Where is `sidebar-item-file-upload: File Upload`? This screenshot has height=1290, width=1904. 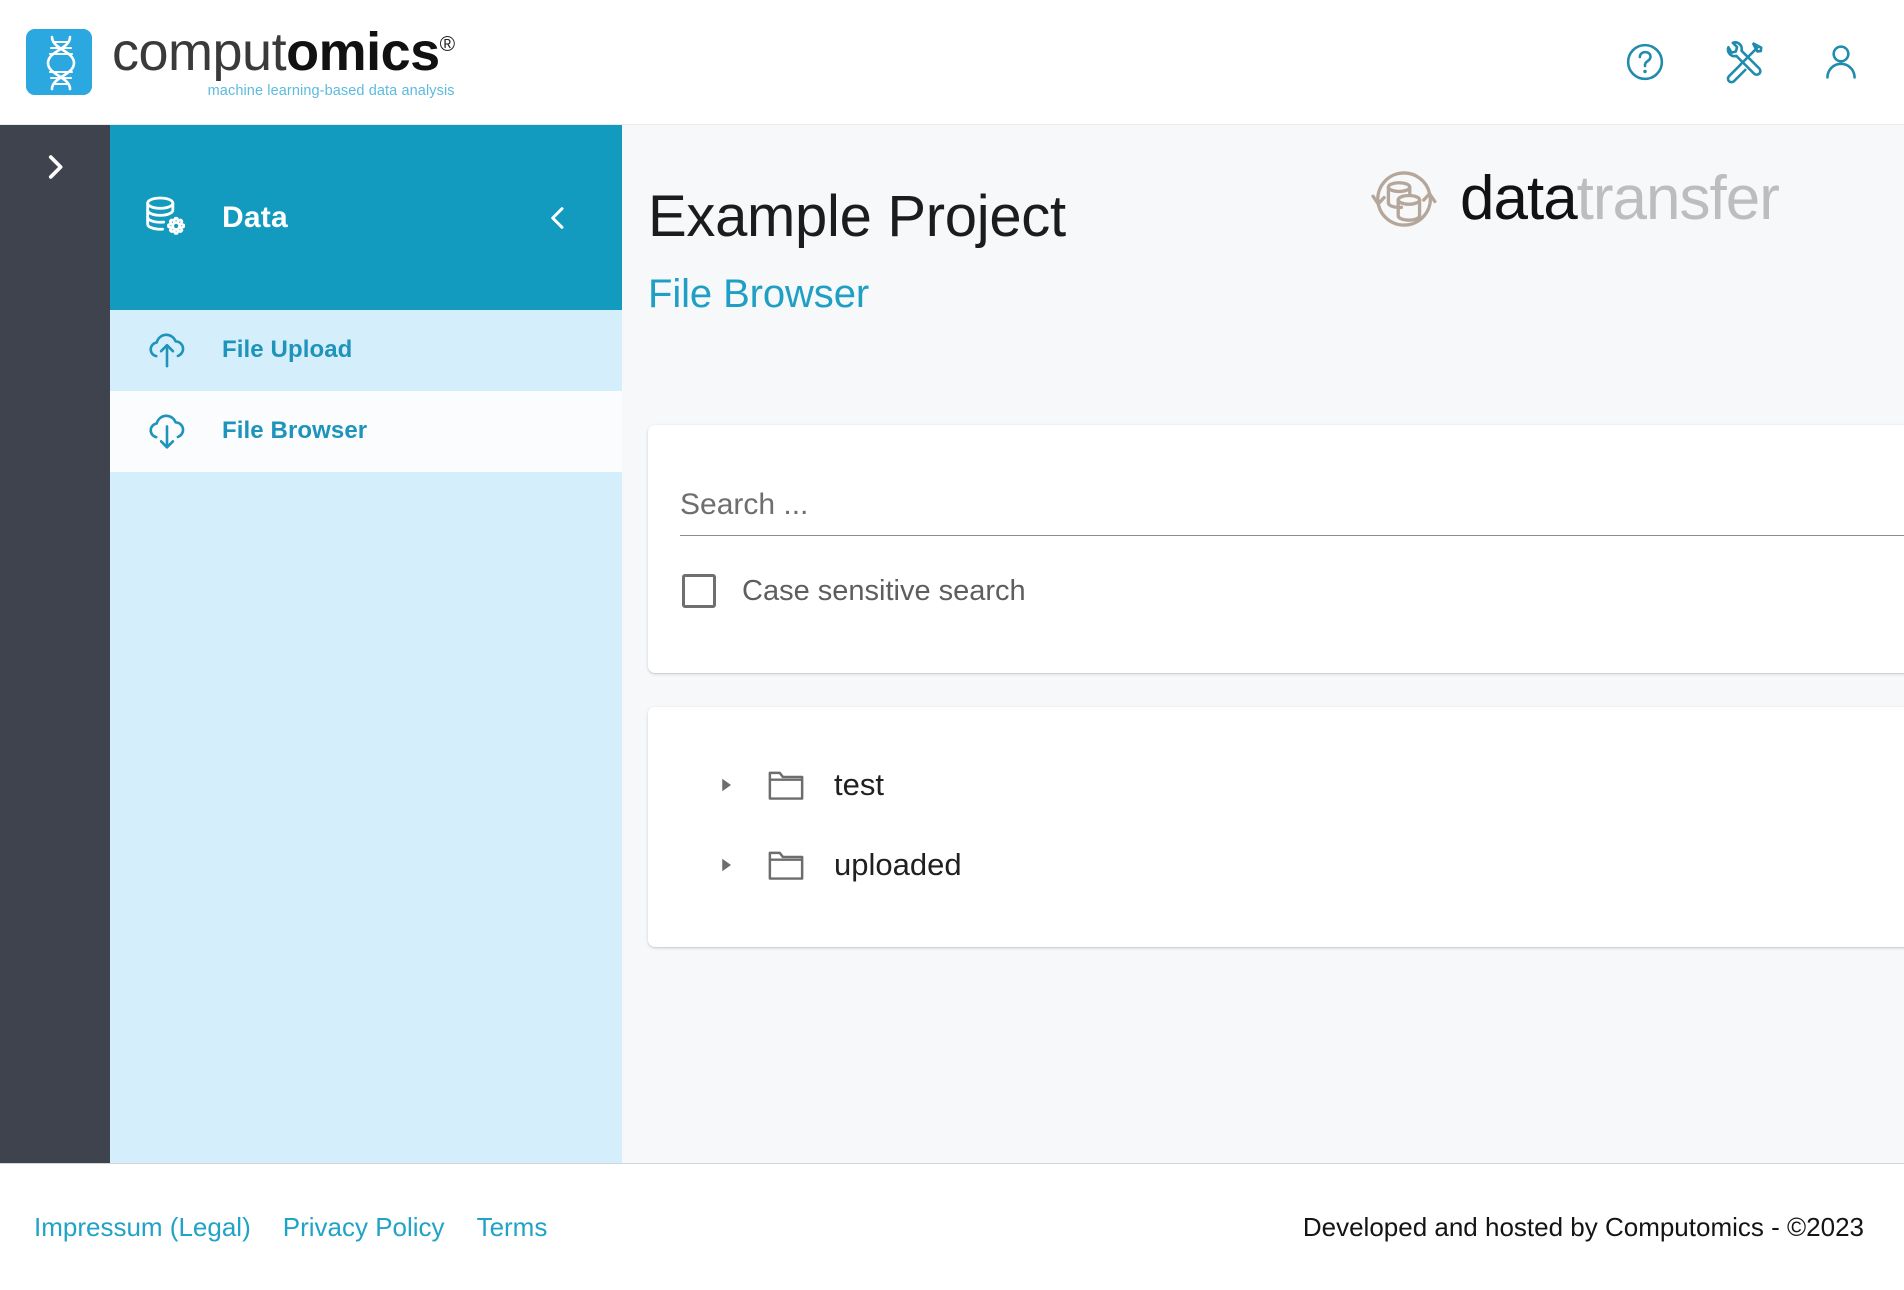 sidebar-item-file-upload: File Upload is located at coordinates (366, 350).